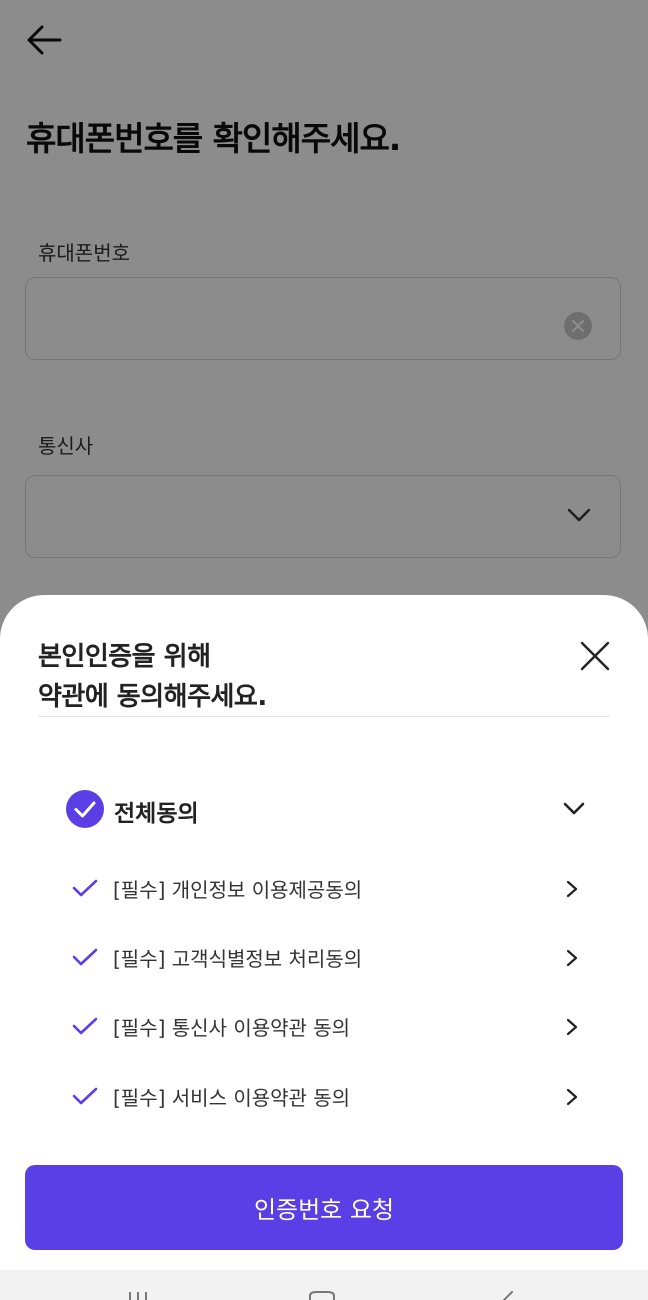  I want to click on term-row-customer-id: [필수] 고객식별정보 처리동의, so click(328, 958).